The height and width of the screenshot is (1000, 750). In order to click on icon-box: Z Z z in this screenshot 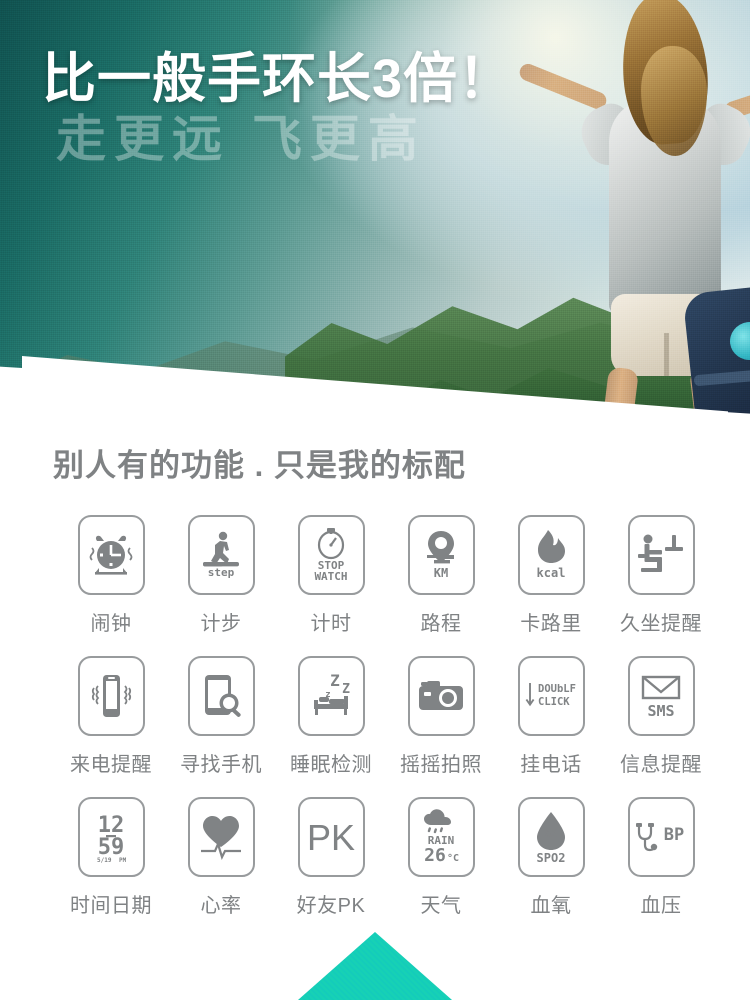, I will do `click(331, 696)`.